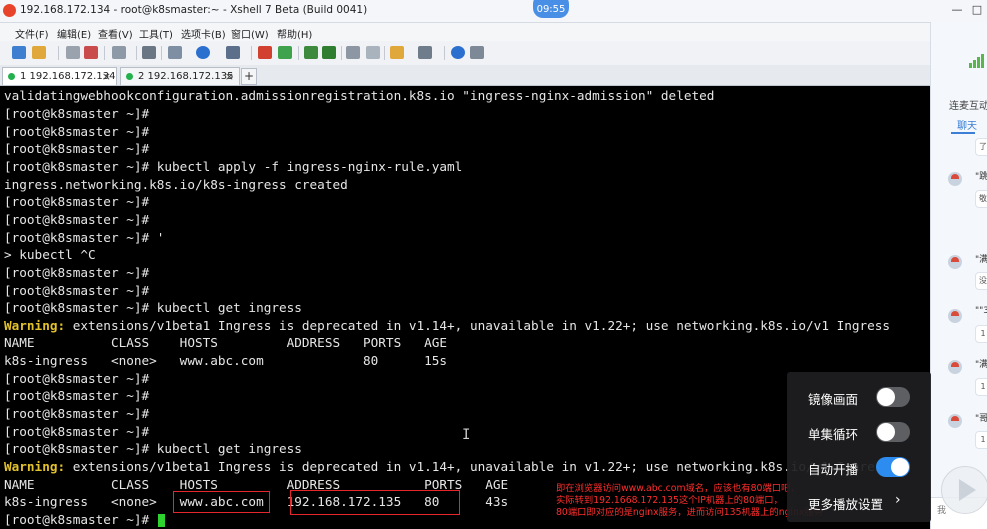  I want to click on font-icon, so click(233, 52).